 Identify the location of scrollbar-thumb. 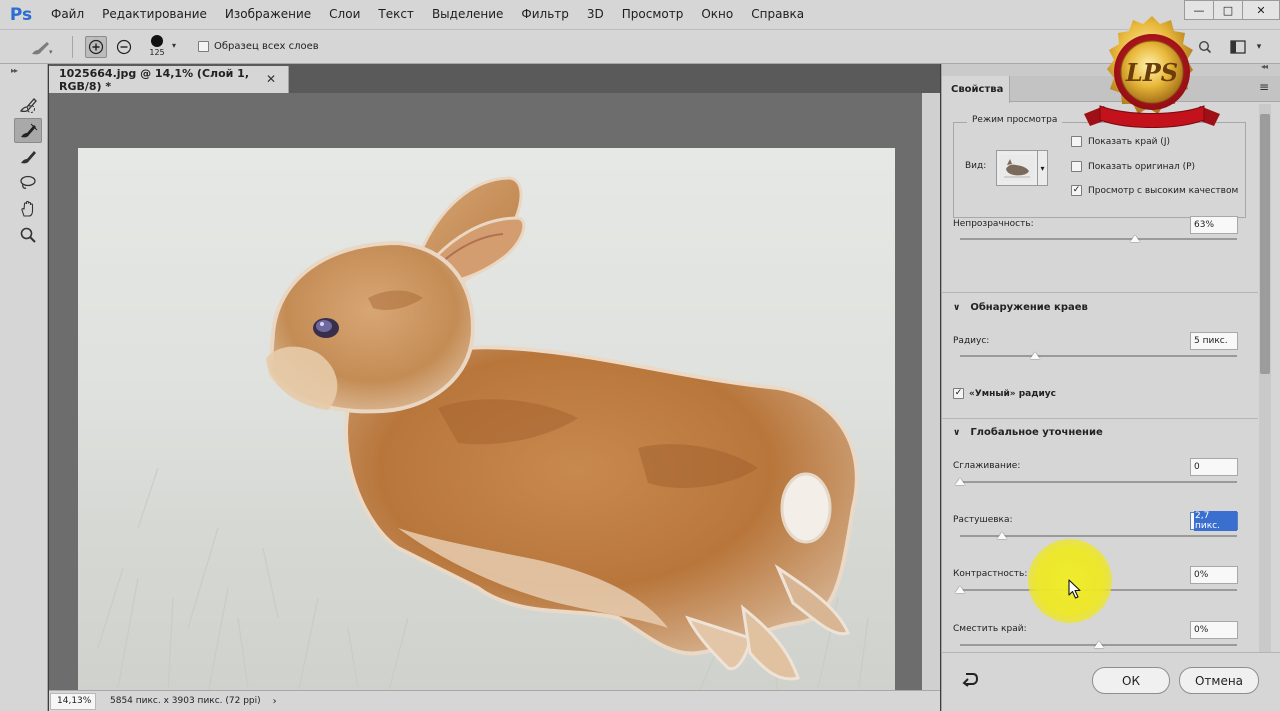
(1265, 244).